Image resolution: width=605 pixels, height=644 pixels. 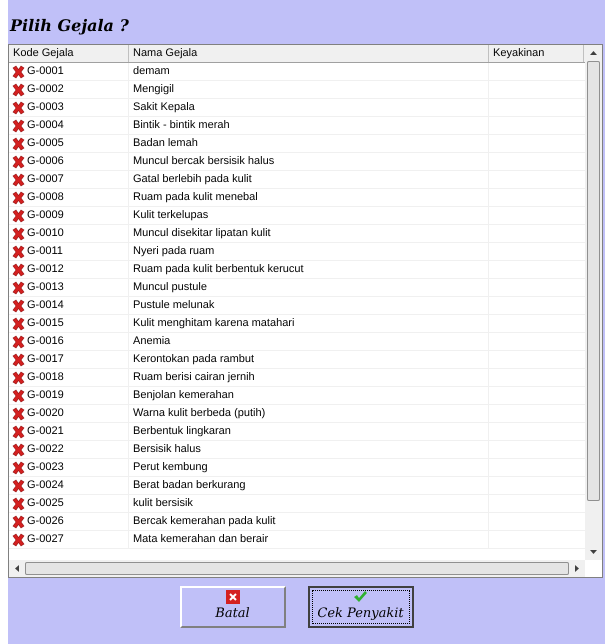 What do you see at coordinates (170, 216) in the screenshot?
I see `table-cell-text: Kulit terkelupas` at bounding box center [170, 216].